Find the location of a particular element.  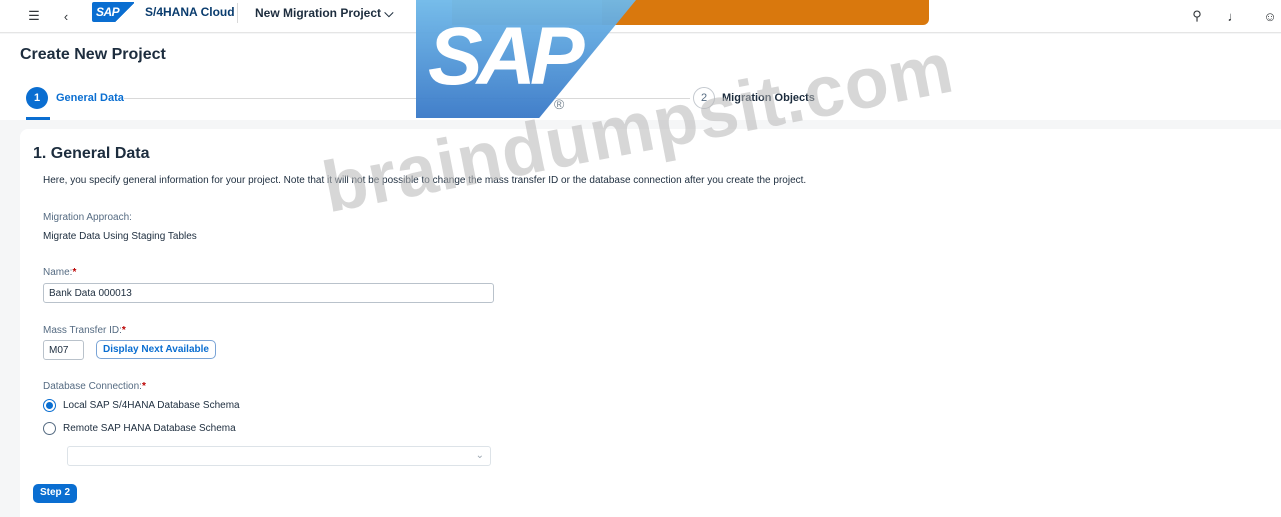

step-2-indicator: 2 is located at coordinates (704, 98).